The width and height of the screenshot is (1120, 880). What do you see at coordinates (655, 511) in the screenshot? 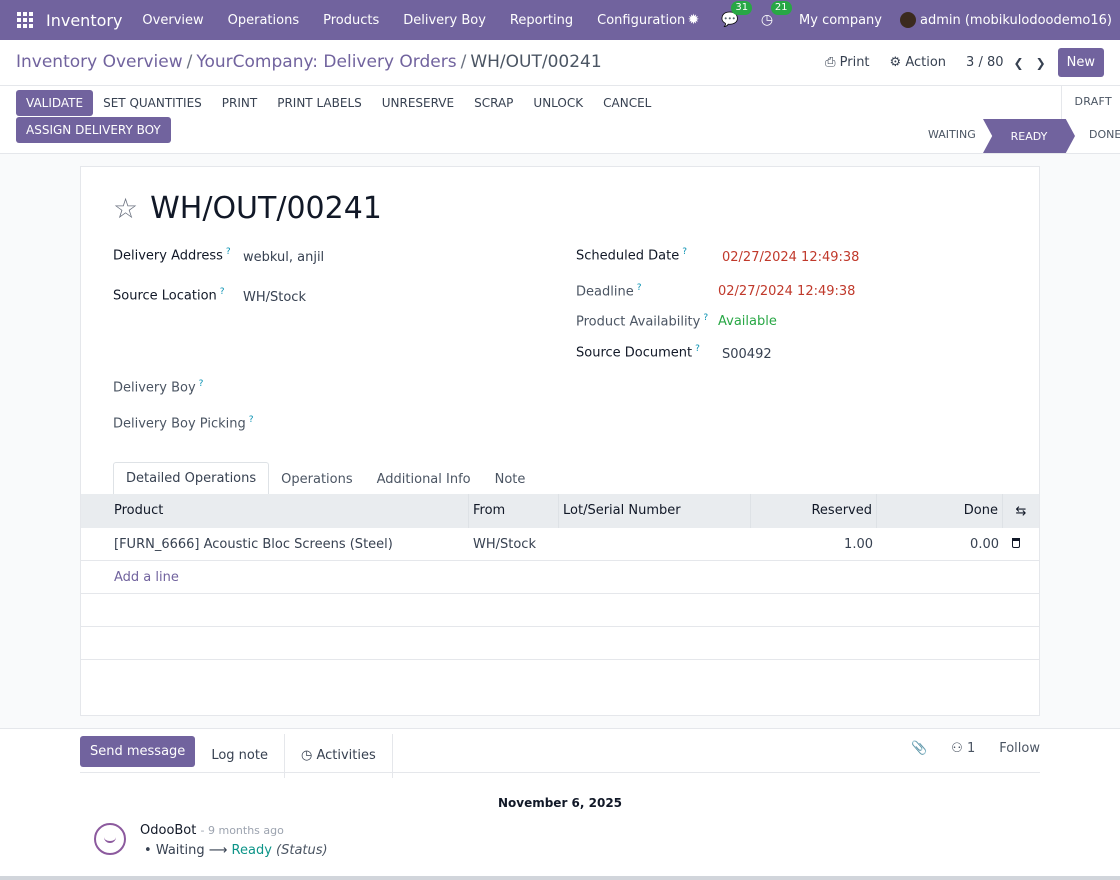
I see `column-lot-serial: Lot/Serial Number` at bounding box center [655, 511].